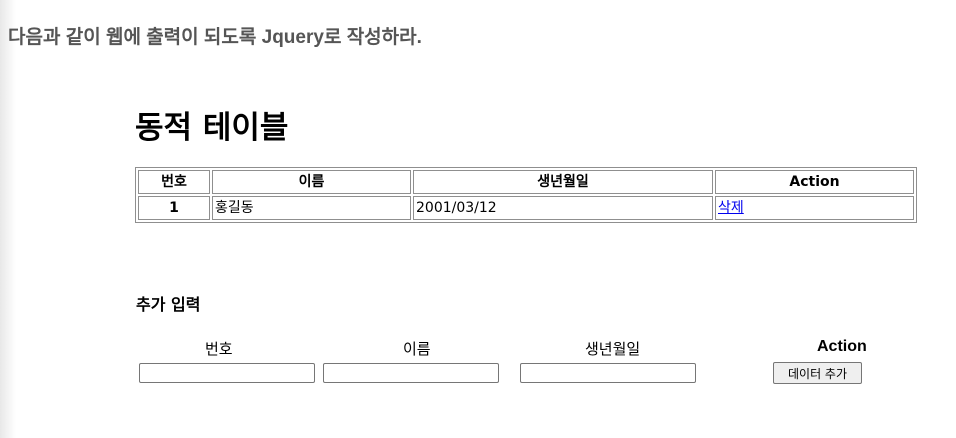 Image resolution: width=956 pixels, height=438 pixels. I want to click on cell-birthdate: 2001/03/12, so click(563, 208).